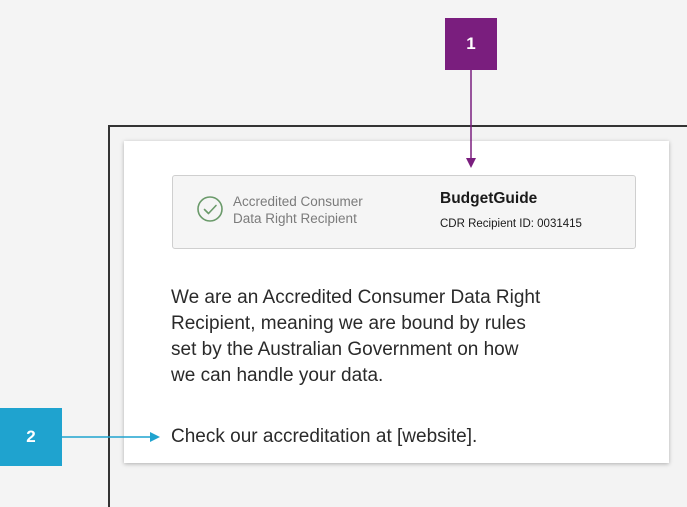 The image size is (687, 507). I want to click on callout-marker-1: 1, so click(471, 44).